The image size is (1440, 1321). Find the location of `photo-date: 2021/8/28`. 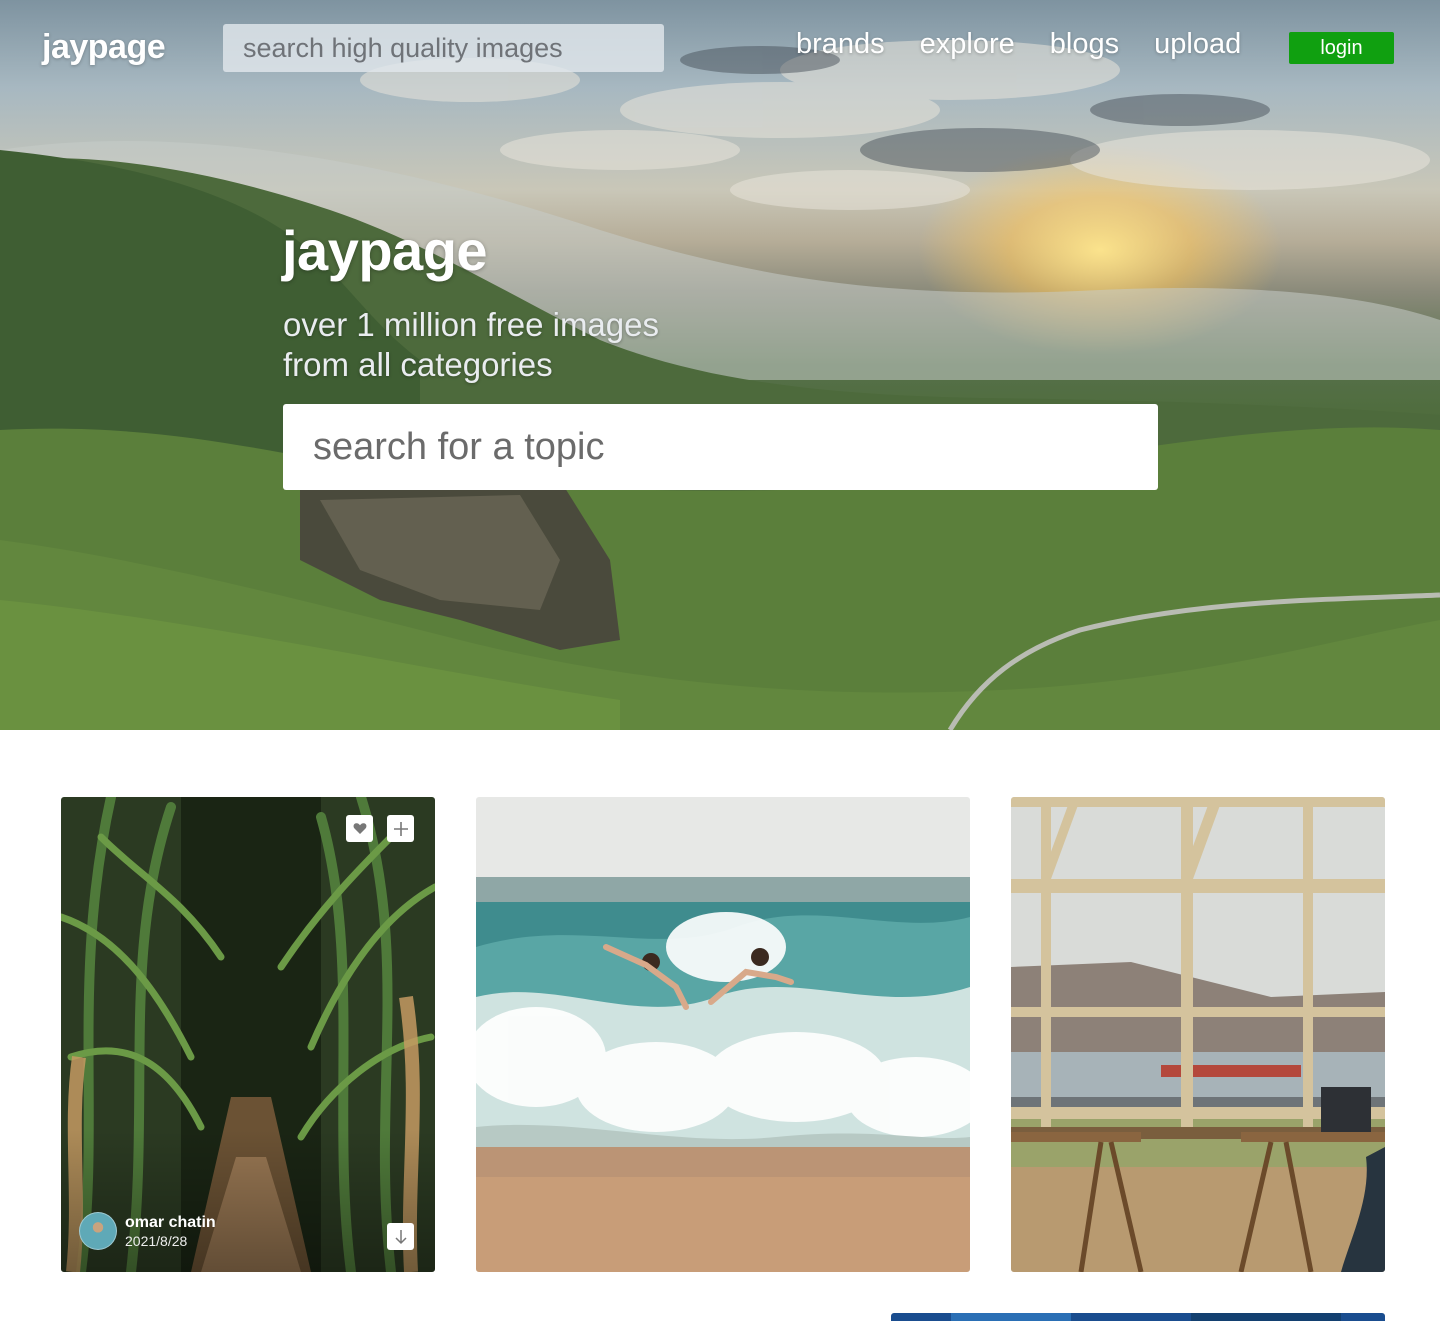

photo-date: 2021/8/28 is located at coordinates (156, 1240).